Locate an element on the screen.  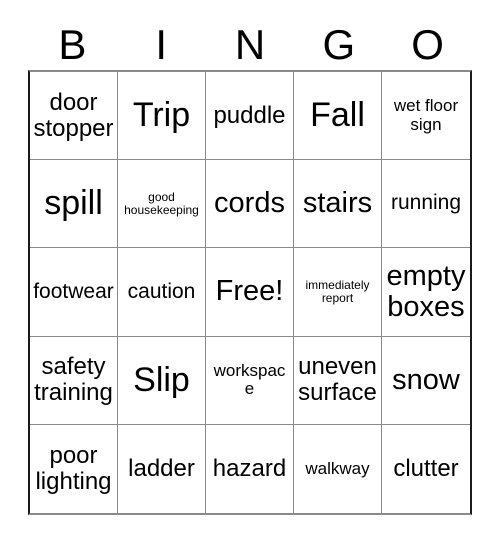
bingo-cell-label: wet floor sign is located at coordinates (426, 115).